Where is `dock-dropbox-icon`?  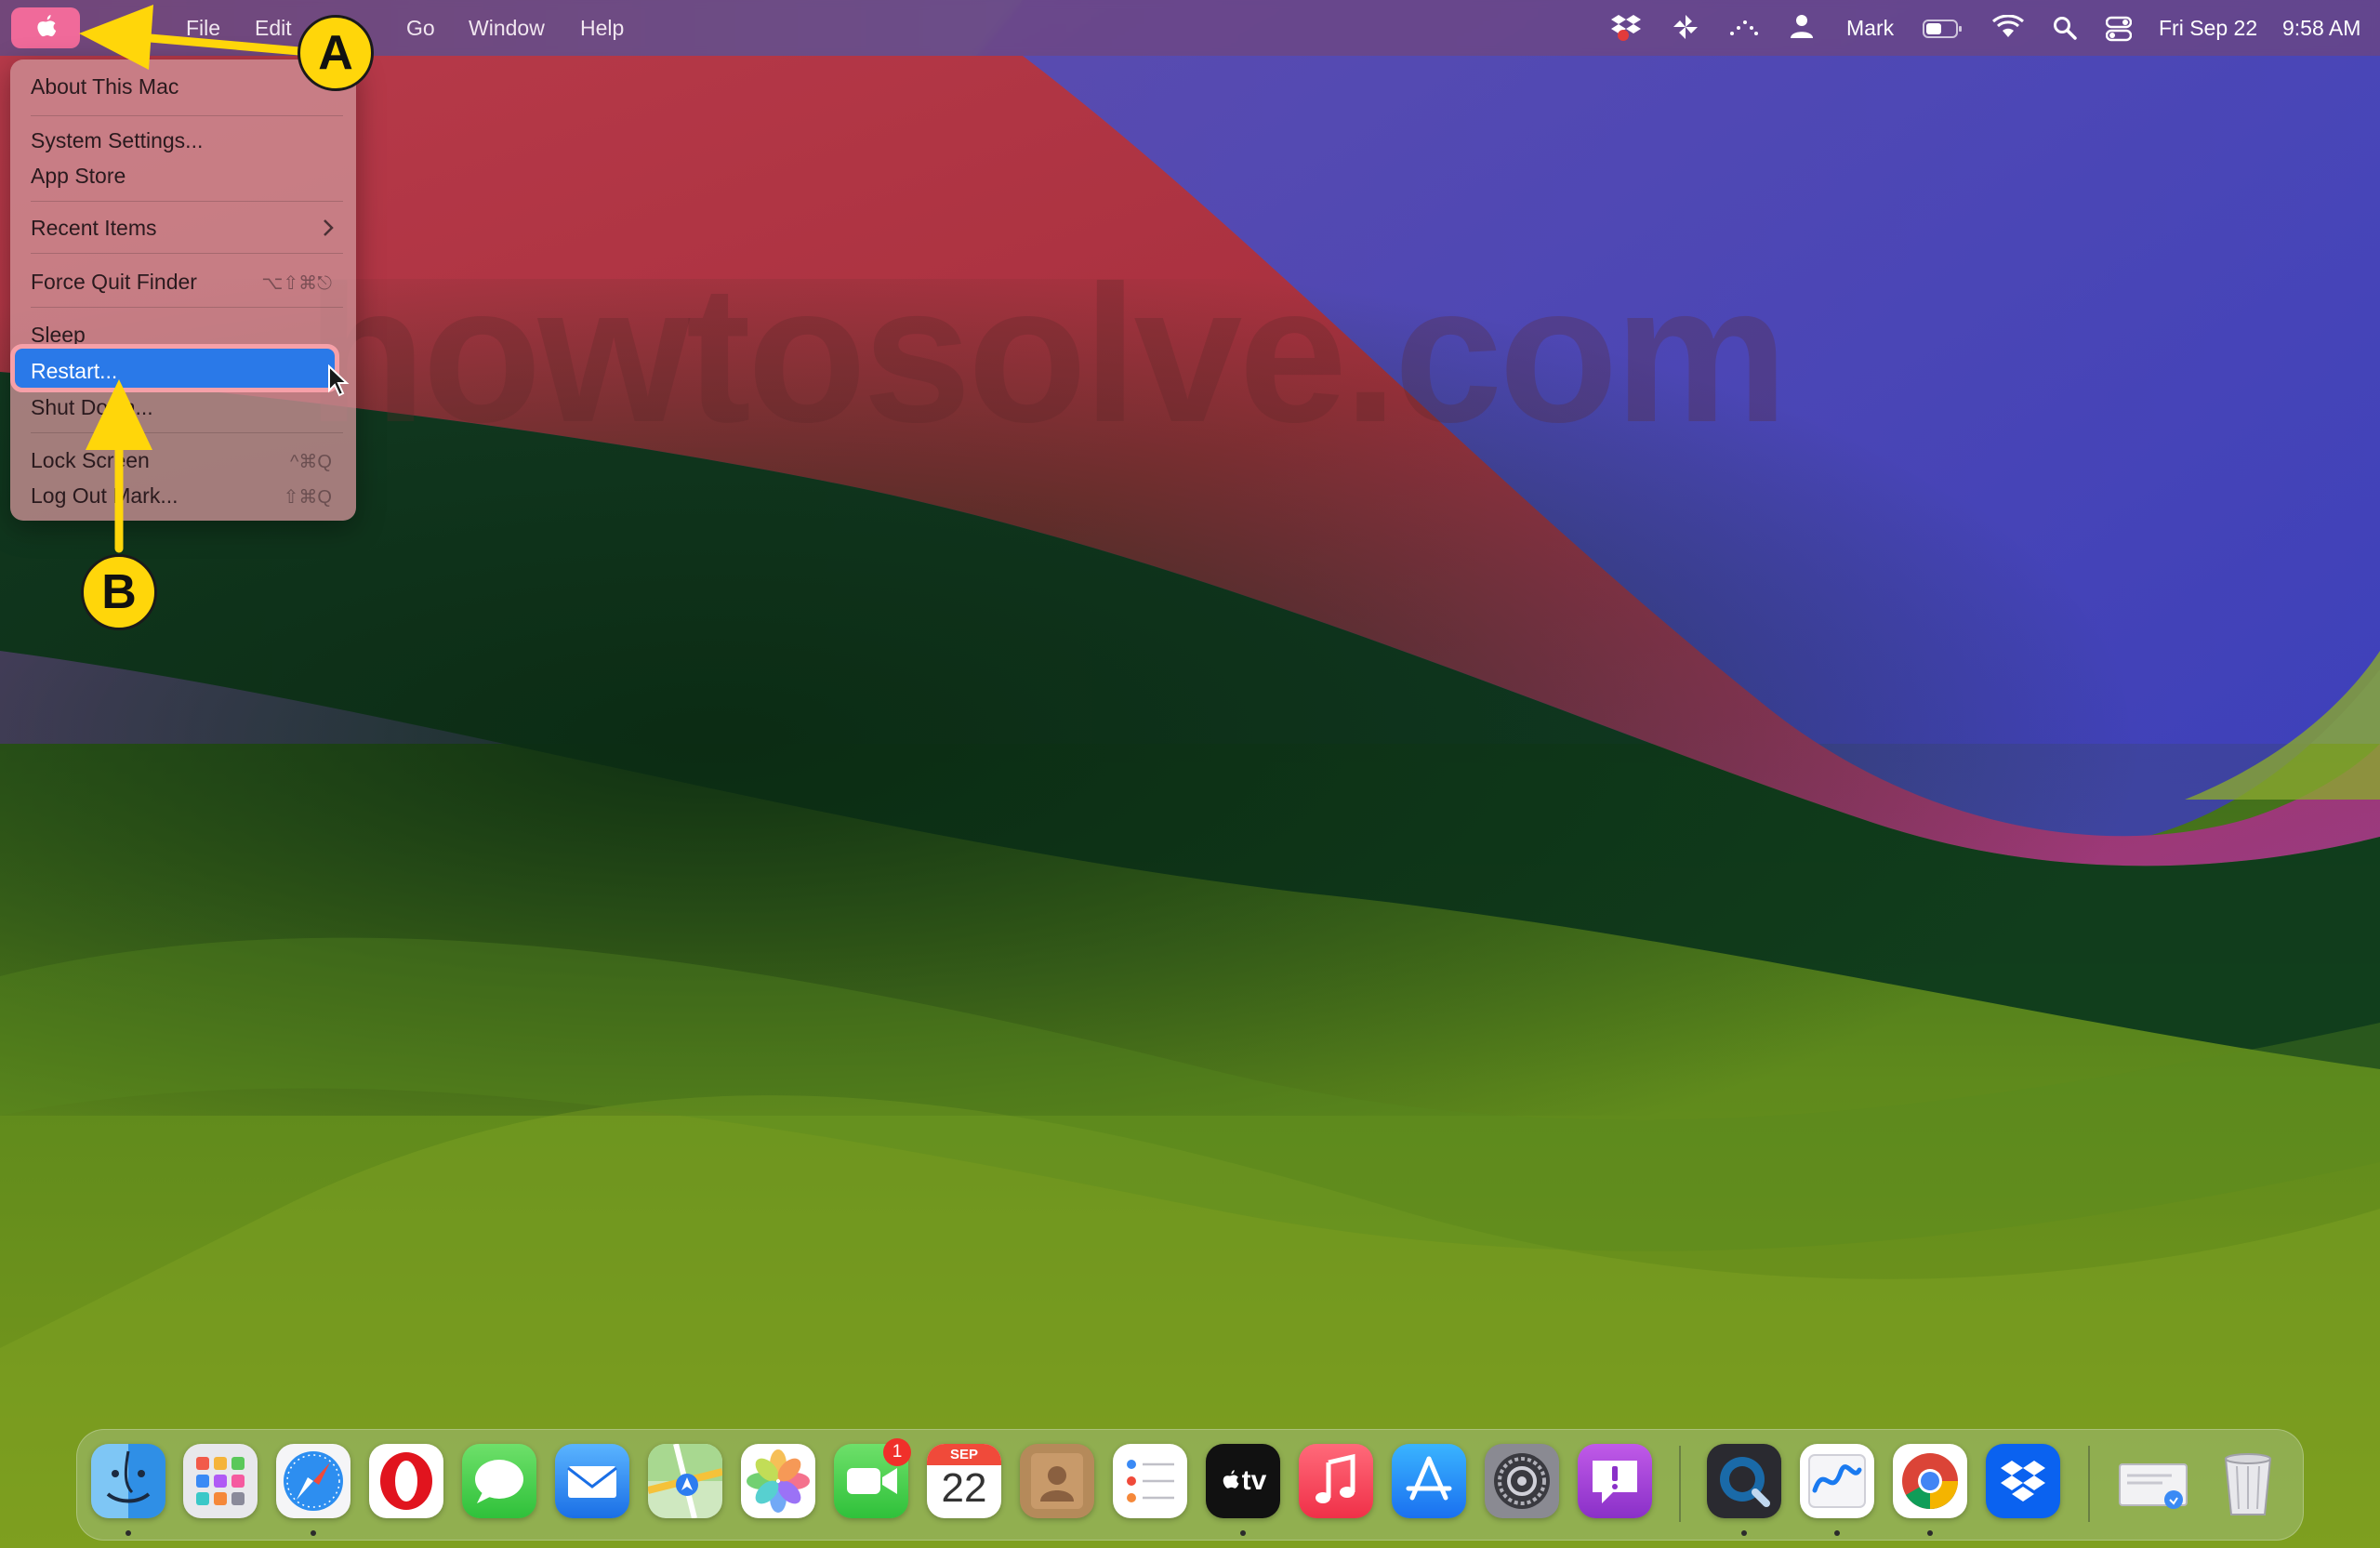
dock-dropbox-icon is located at coordinates (2023, 1481).